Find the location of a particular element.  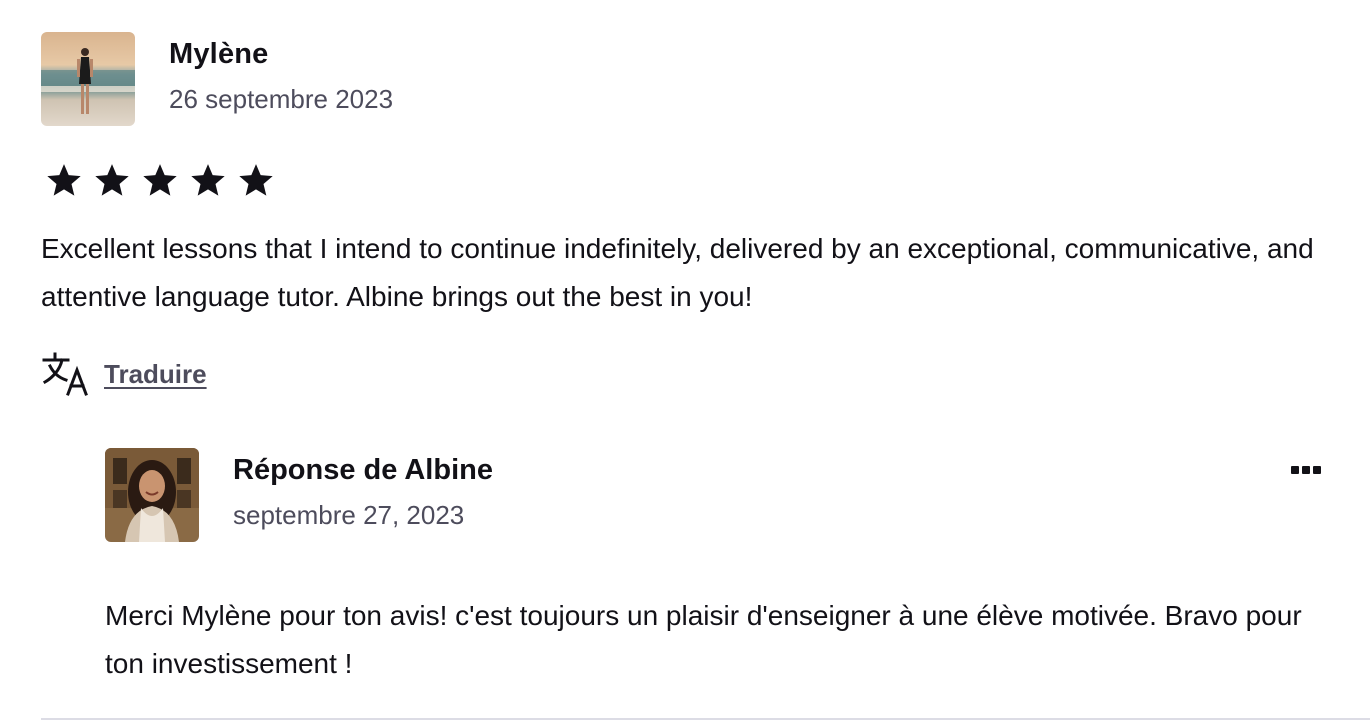

reviewer-name: Mylène is located at coordinates (219, 54).